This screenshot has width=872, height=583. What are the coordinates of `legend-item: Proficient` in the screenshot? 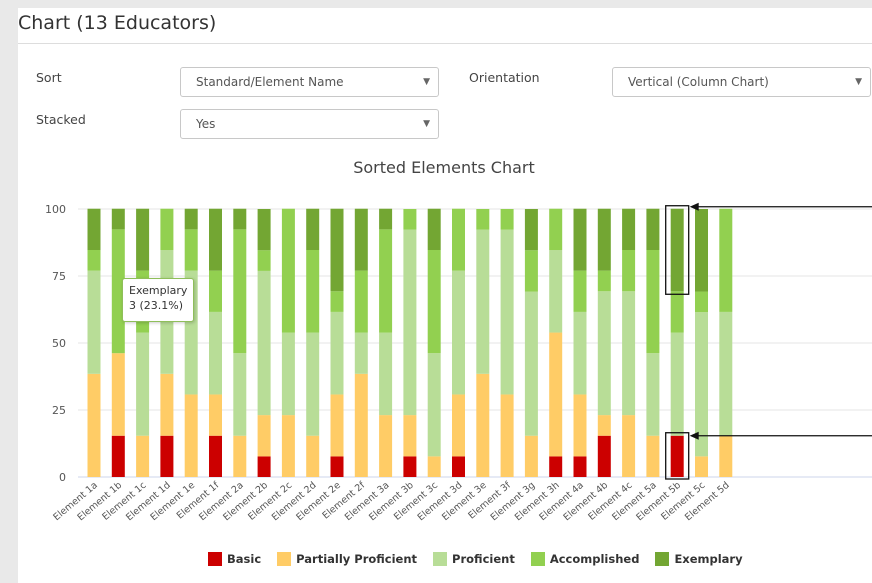 It's located at (474, 559).